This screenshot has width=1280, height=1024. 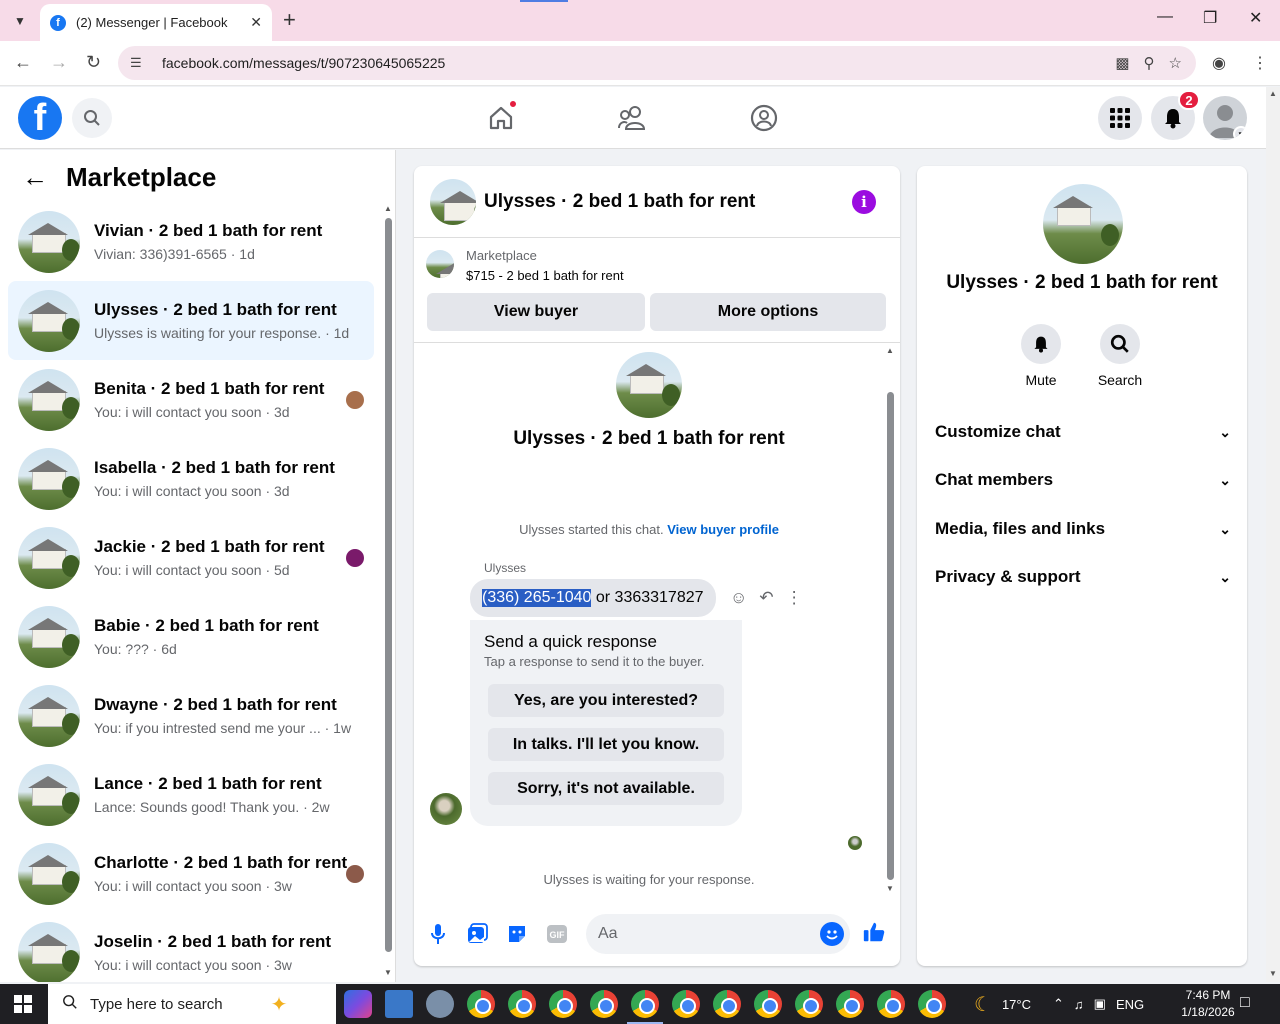 I want to click on chrome-menu-icon: ⋮, so click(x=1260, y=63).